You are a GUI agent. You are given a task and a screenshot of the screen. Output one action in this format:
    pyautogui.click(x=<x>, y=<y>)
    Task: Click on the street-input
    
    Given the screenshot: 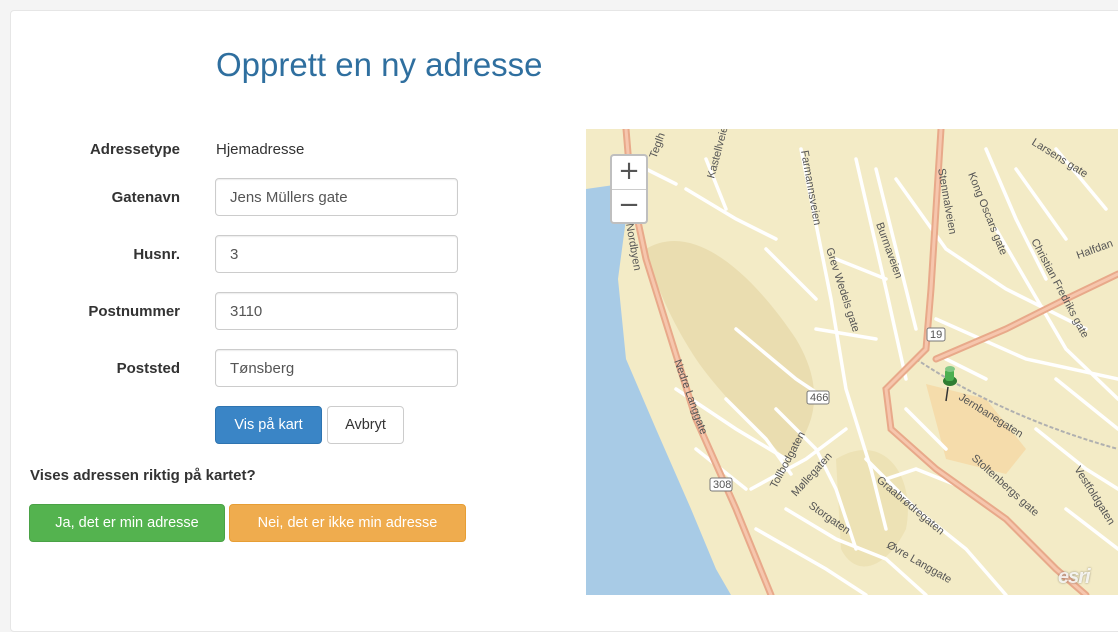 What is the action you would take?
    pyautogui.click(x=336, y=197)
    